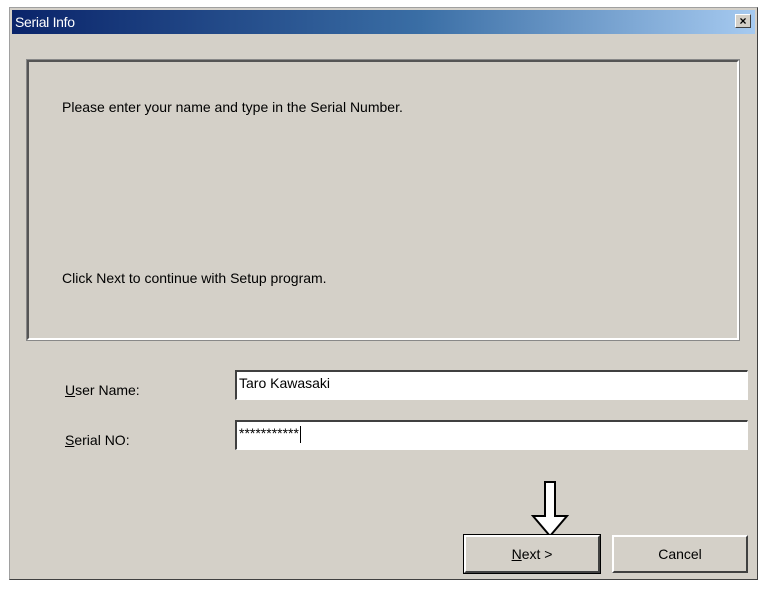 Image resolution: width=768 pixels, height=592 pixels. Describe the element at coordinates (537, 554) in the screenshot. I see `next-button-label: ext >` at that location.